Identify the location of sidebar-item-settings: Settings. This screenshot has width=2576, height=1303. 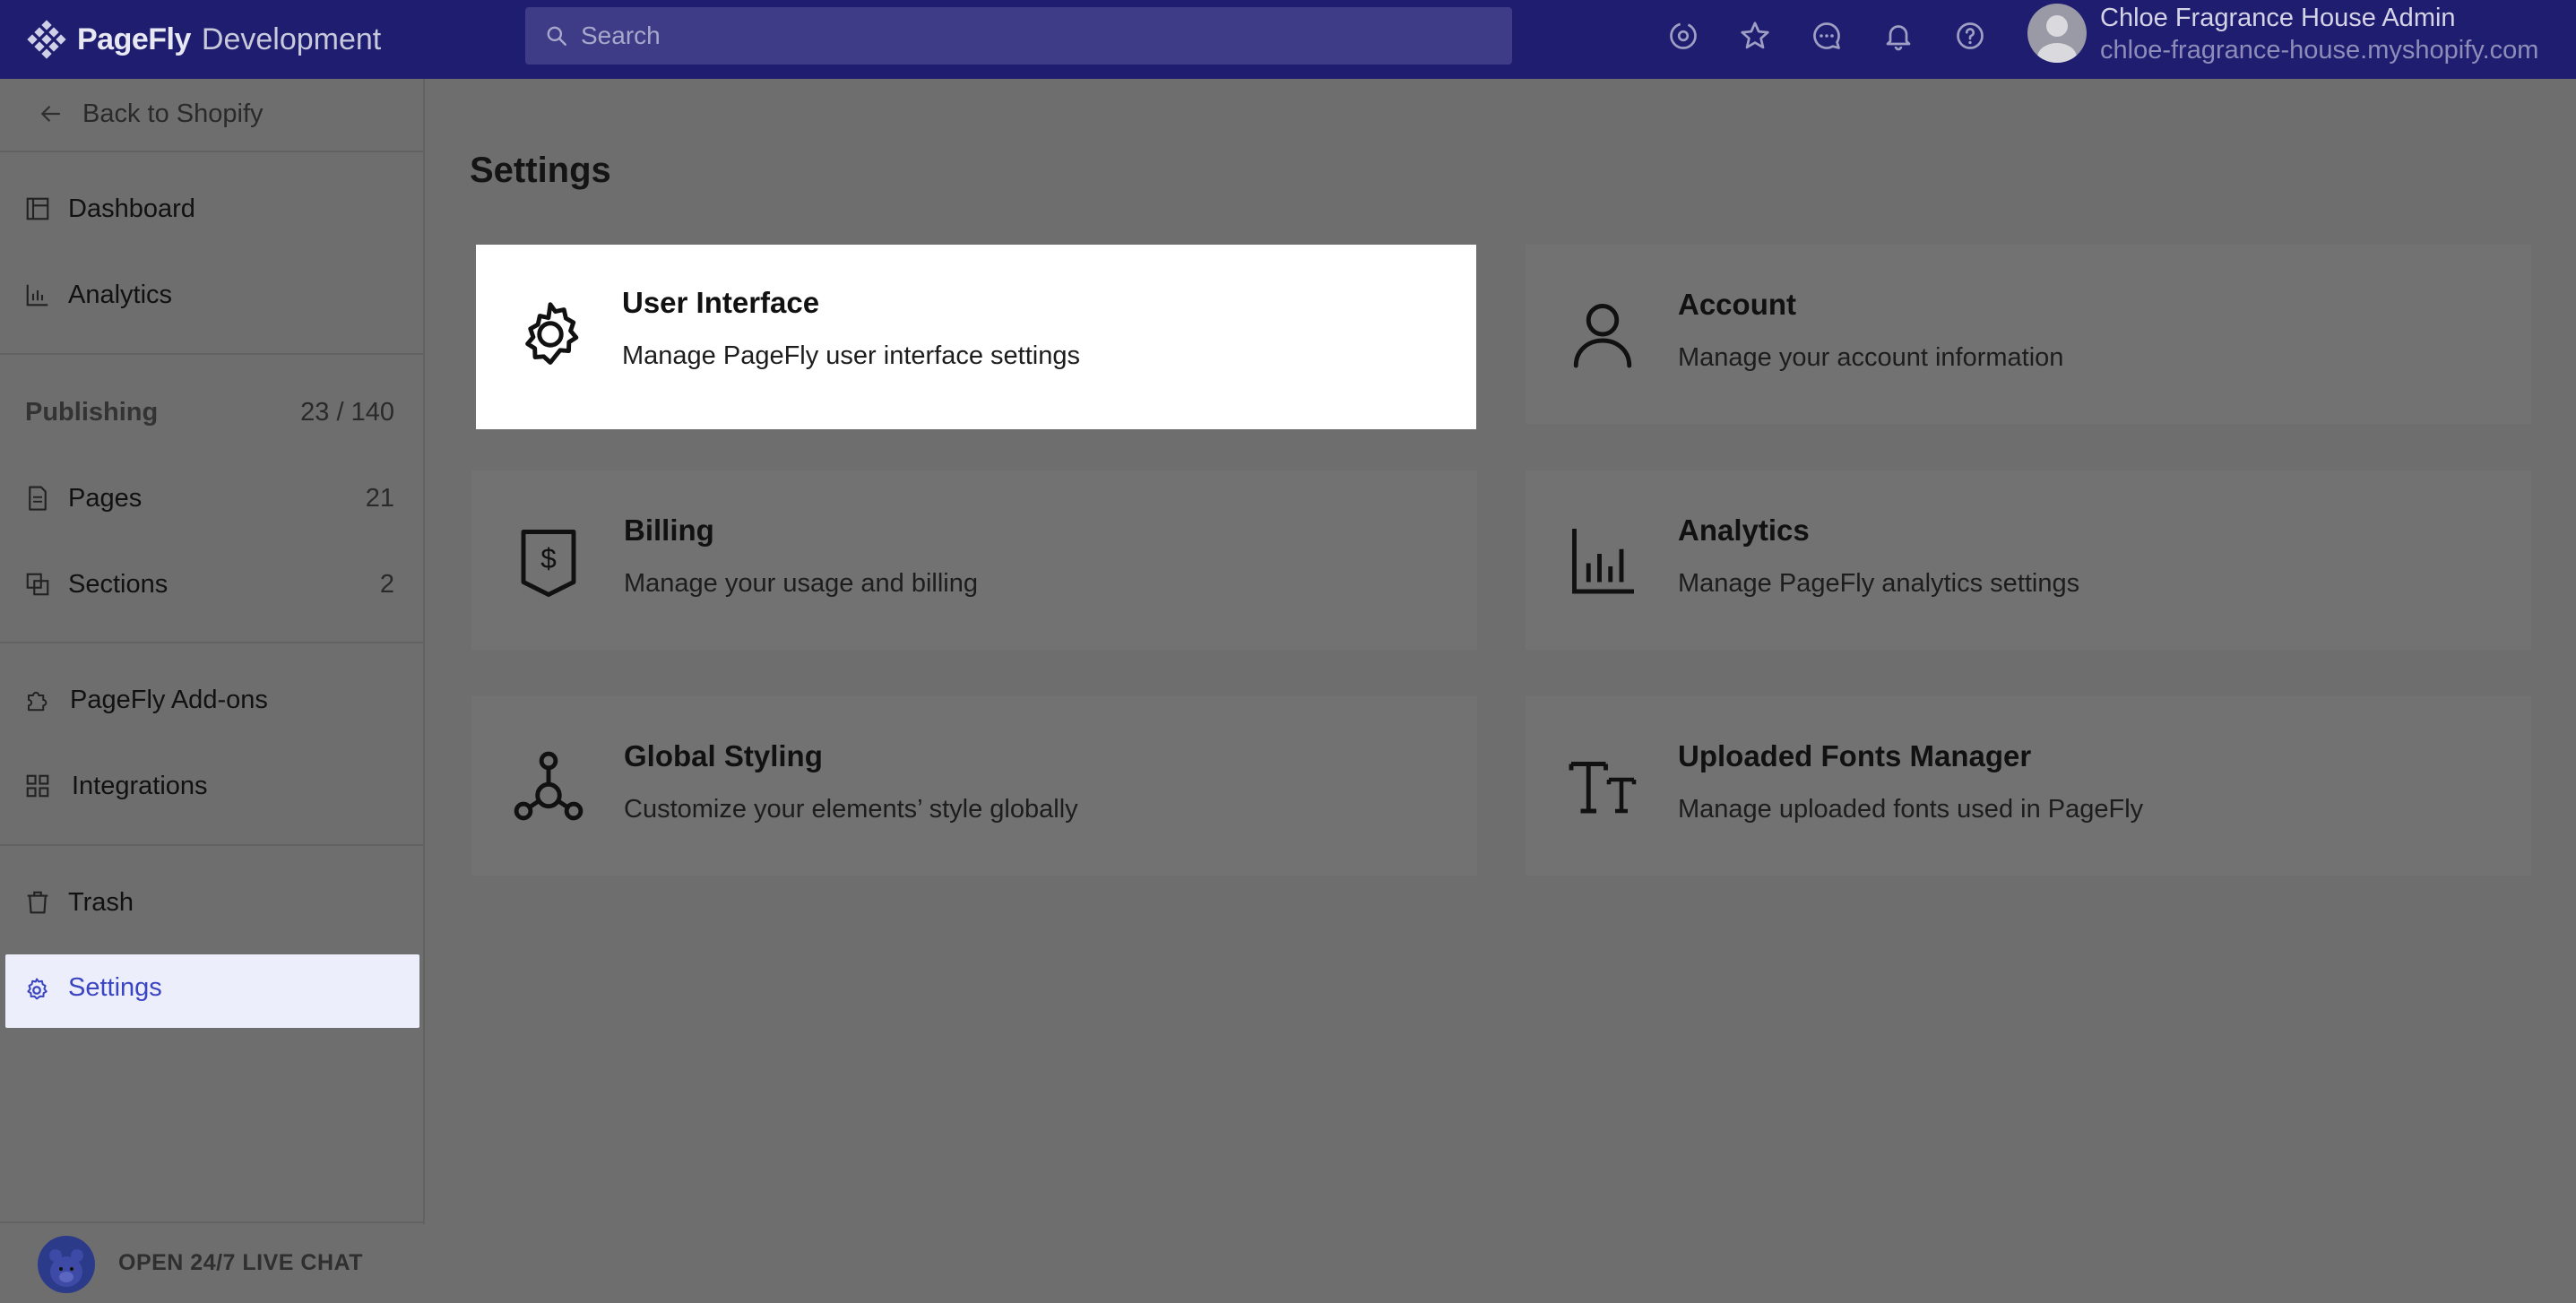
(212, 991).